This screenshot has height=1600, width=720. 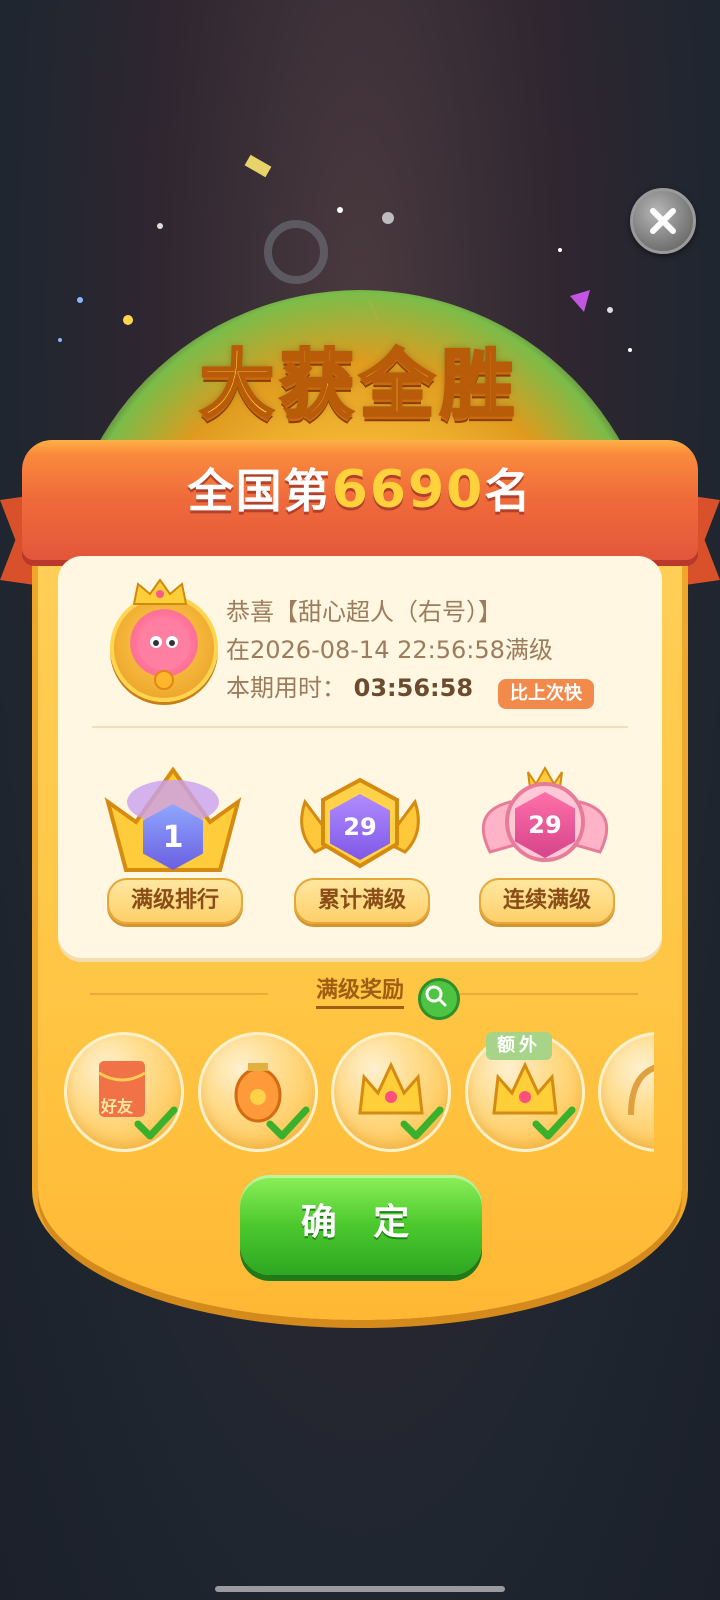 I want to click on divider, so click(x=360, y=727).